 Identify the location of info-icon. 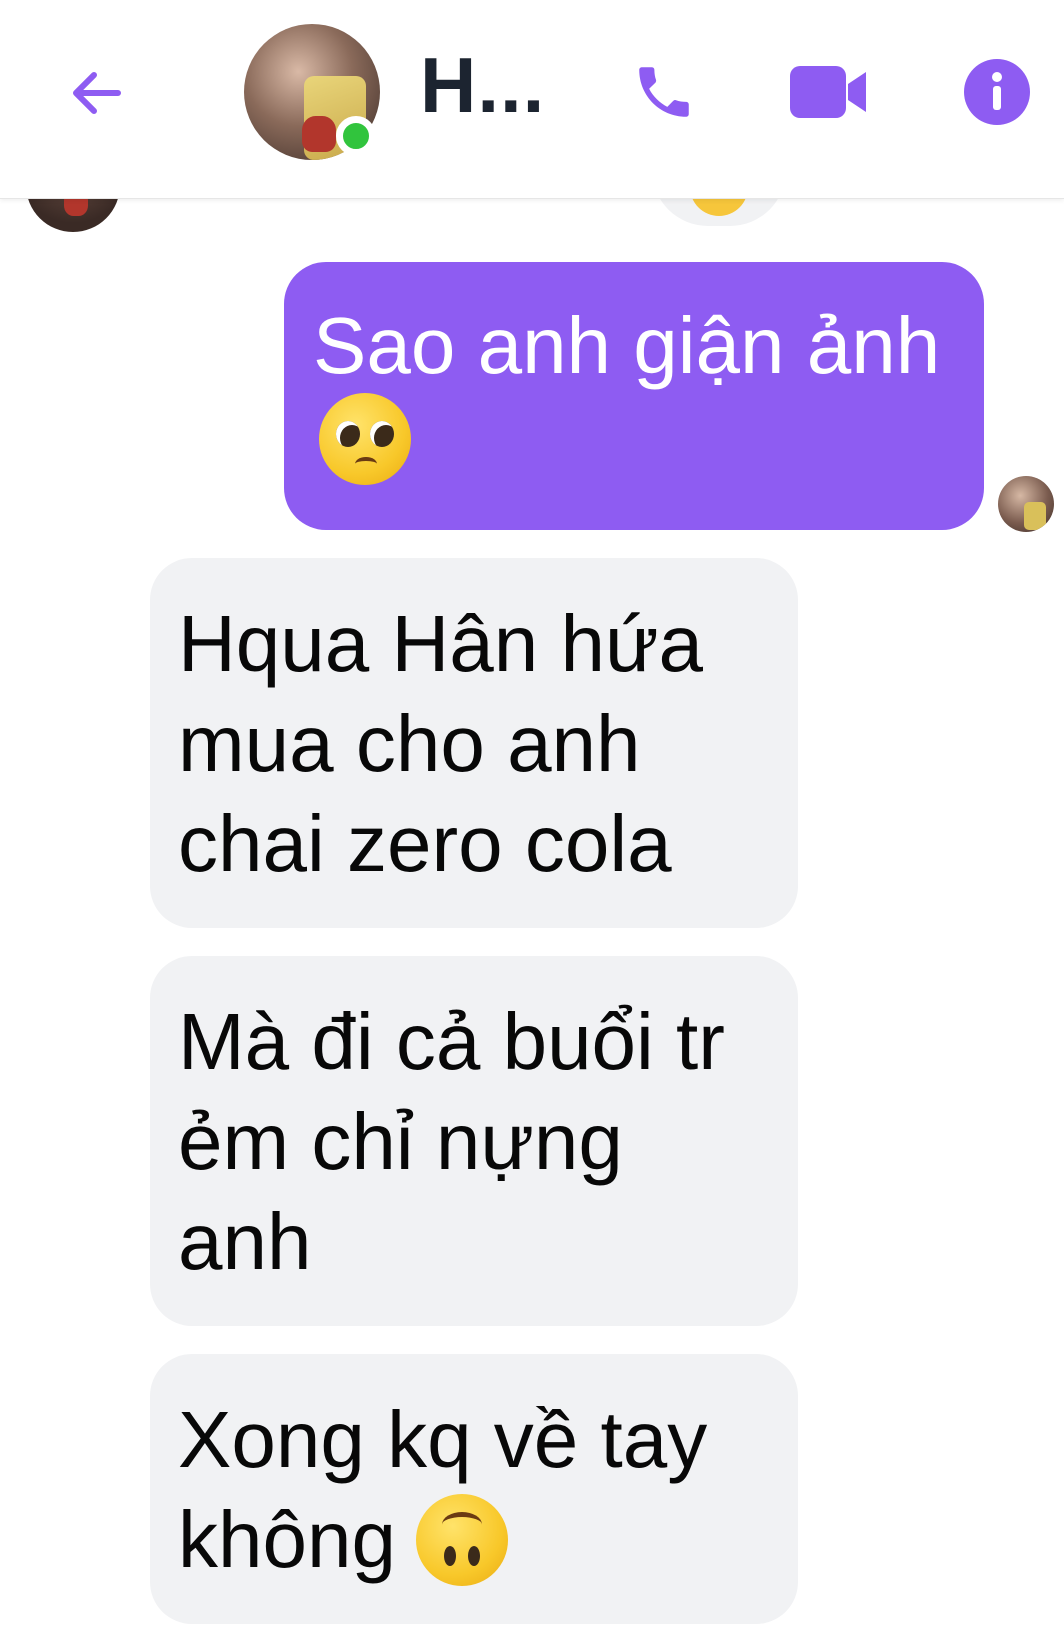
(997, 92).